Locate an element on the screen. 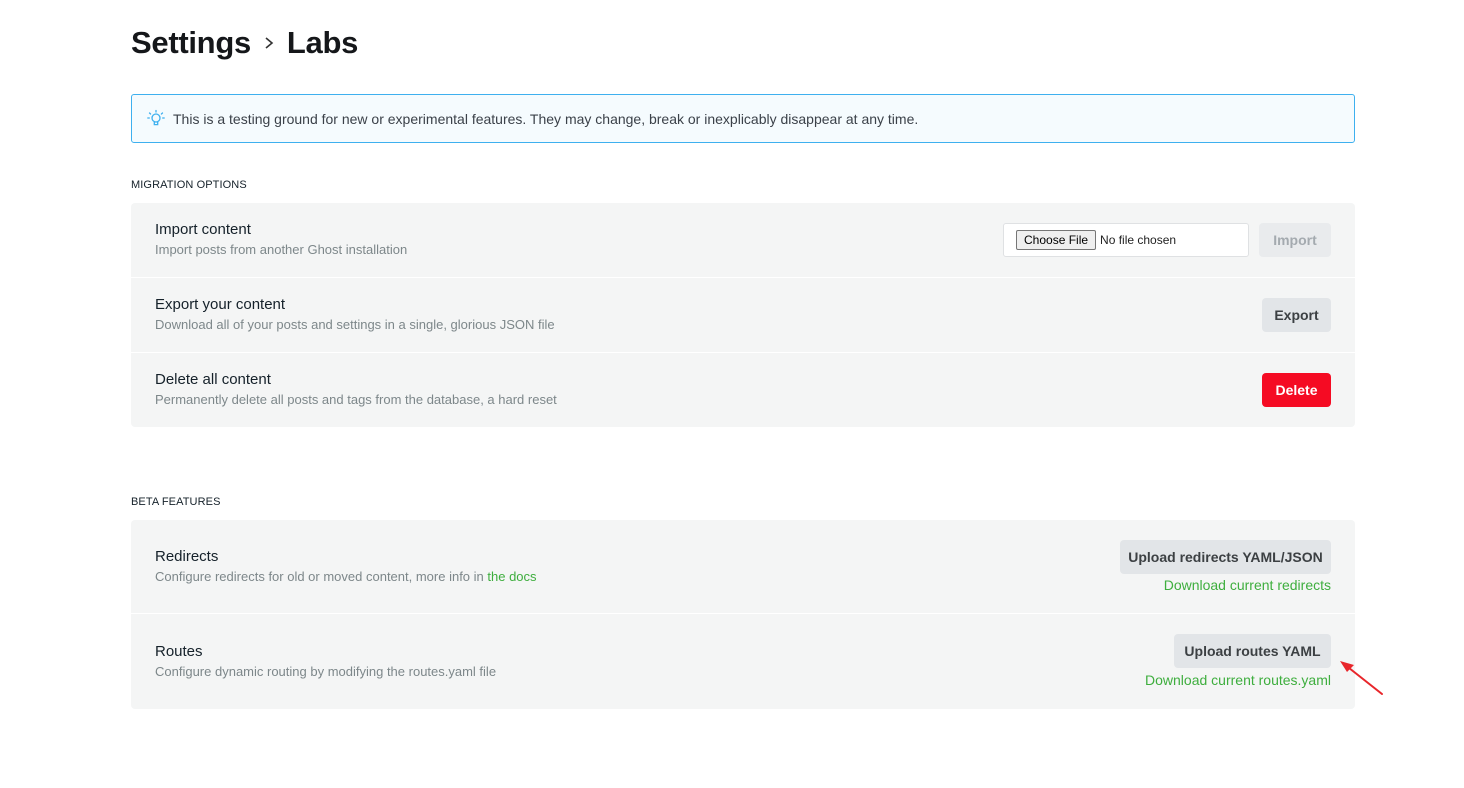  routes-label: Routes is located at coordinates (179, 651).